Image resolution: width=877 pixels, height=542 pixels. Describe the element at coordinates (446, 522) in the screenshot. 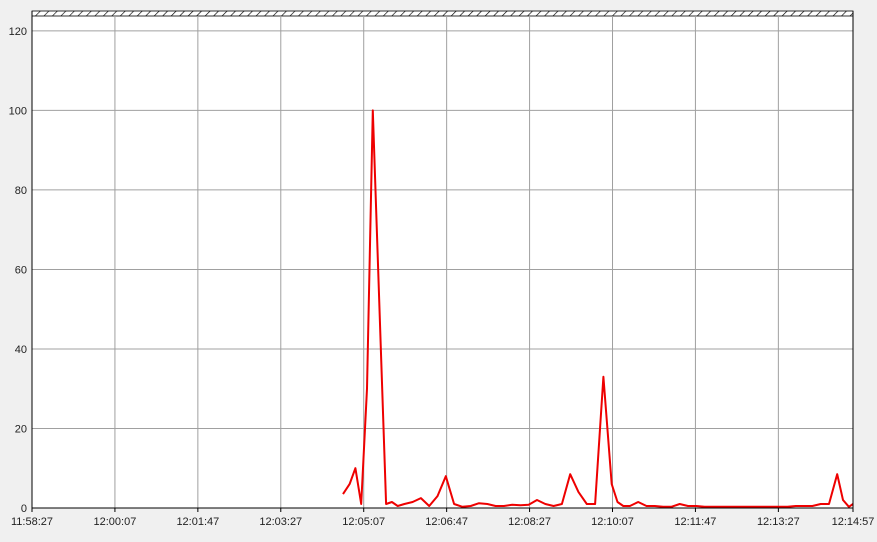

I see `x-tick-label: 12:06:47` at that location.